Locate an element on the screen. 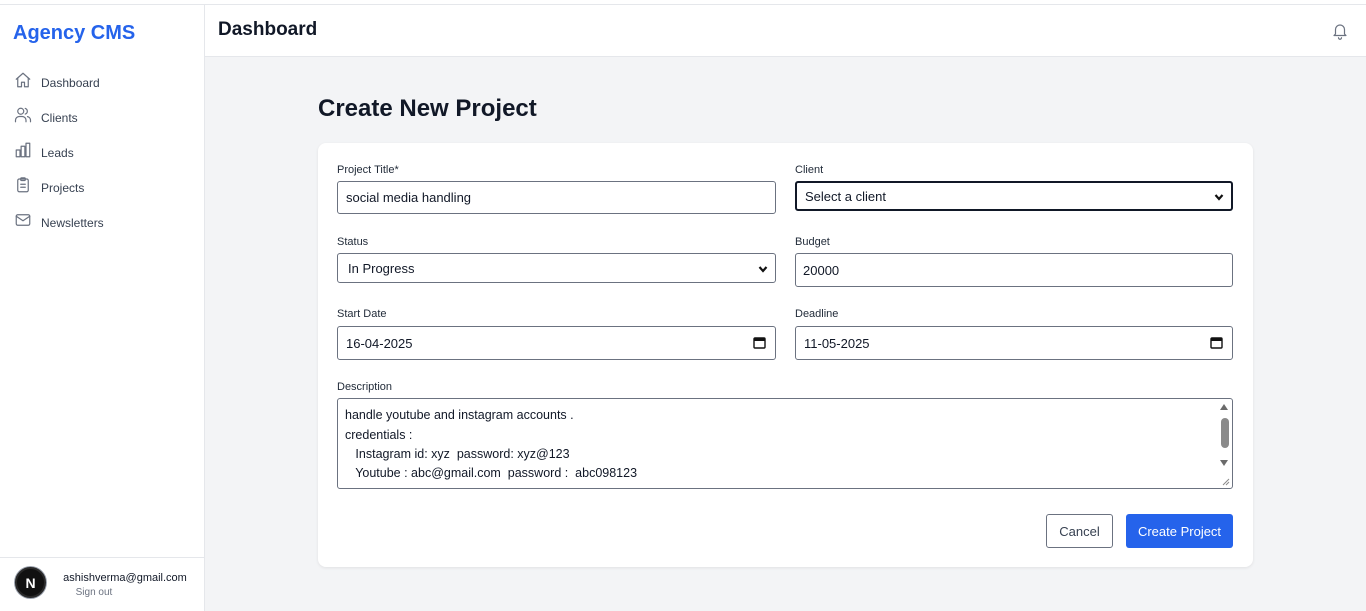  deadline-label: Deadline is located at coordinates (817, 314).